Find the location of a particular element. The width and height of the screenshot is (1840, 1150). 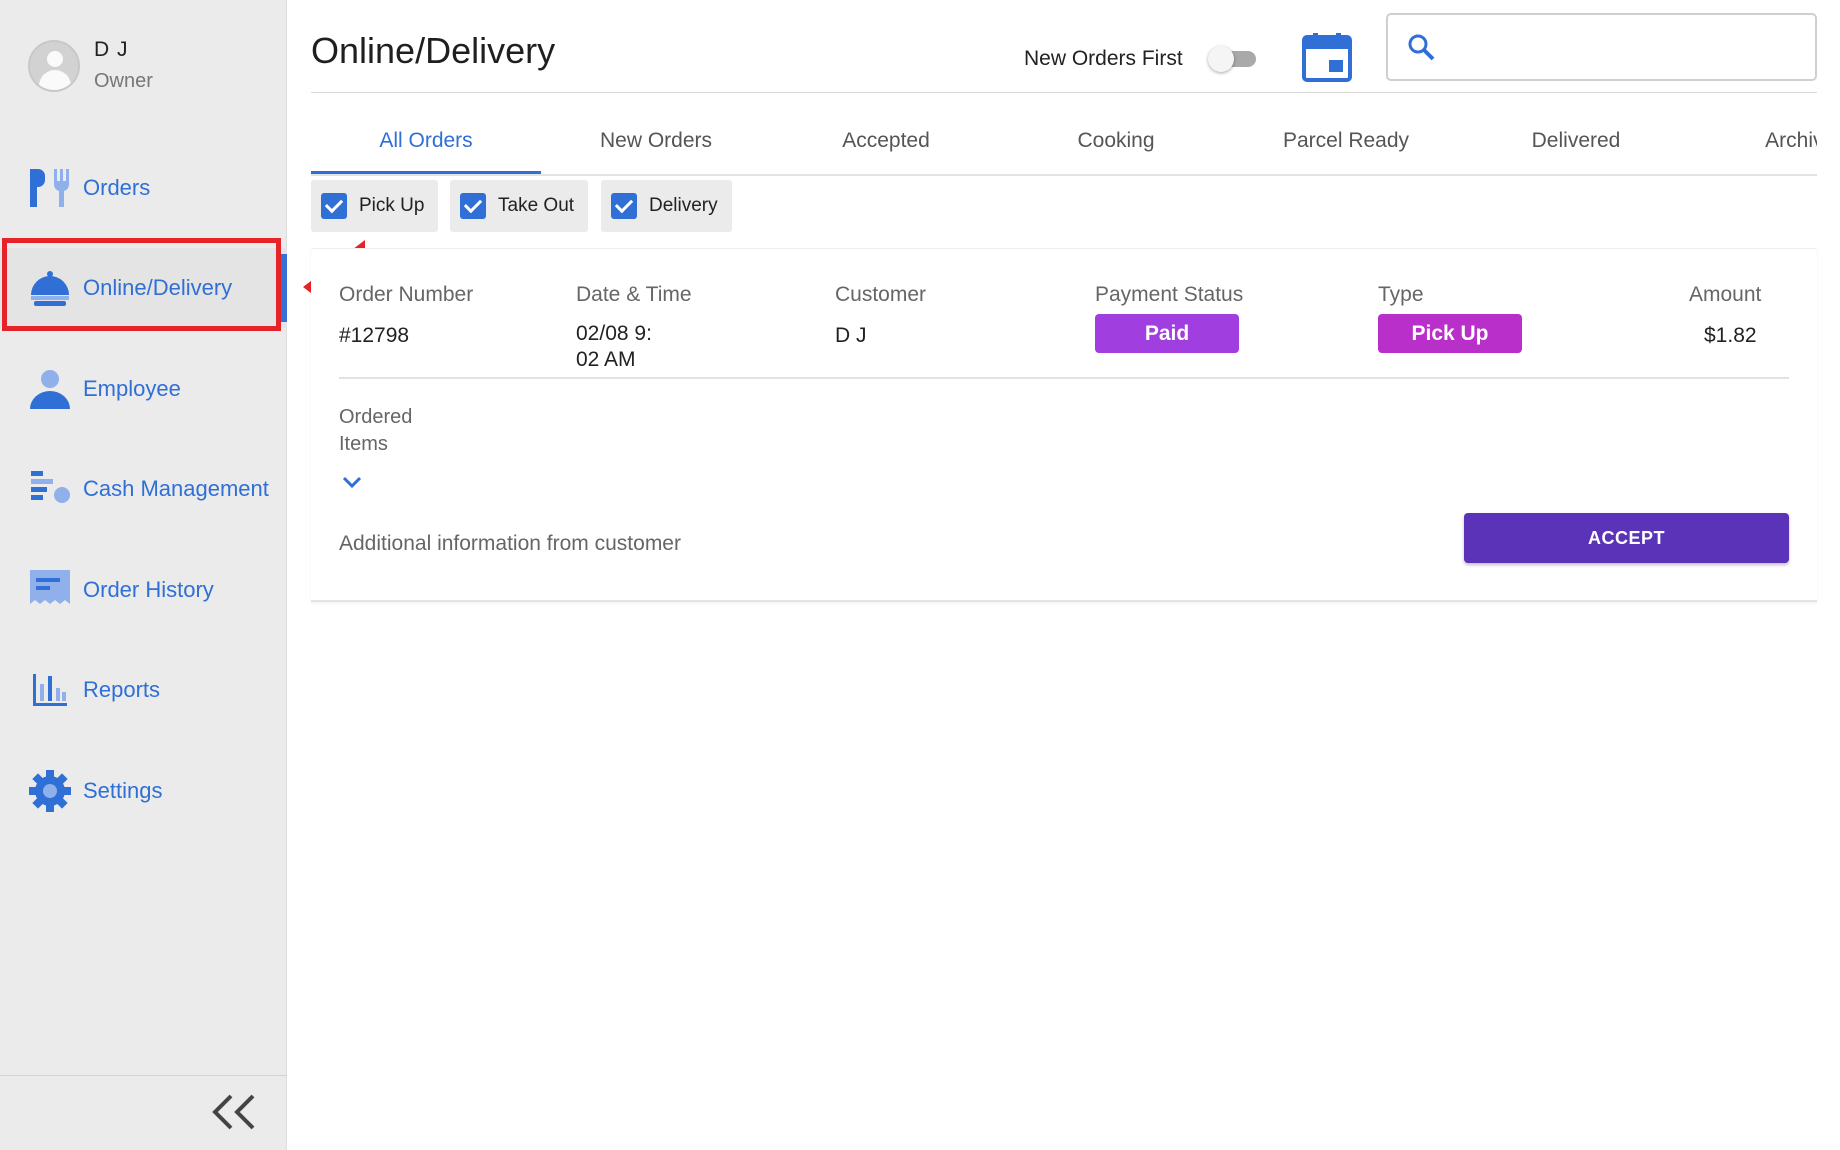

row-divider is located at coordinates (1064, 378).